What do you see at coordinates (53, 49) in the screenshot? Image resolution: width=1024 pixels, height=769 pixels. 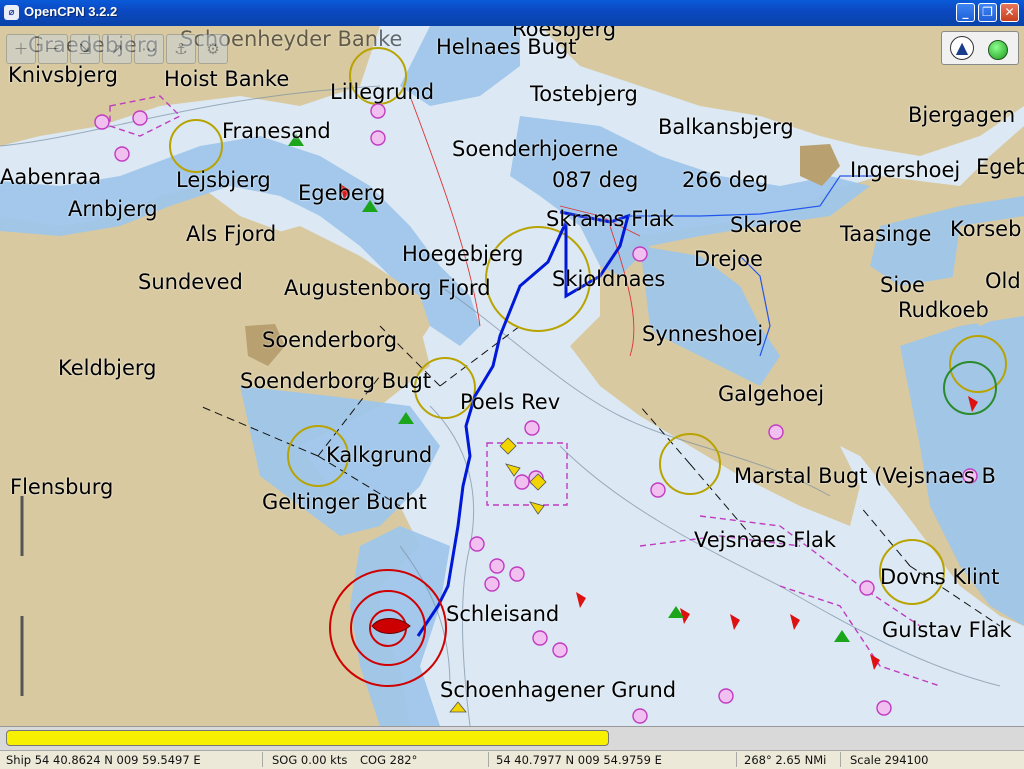 I see `zoom-out-icon: －` at bounding box center [53, 49].